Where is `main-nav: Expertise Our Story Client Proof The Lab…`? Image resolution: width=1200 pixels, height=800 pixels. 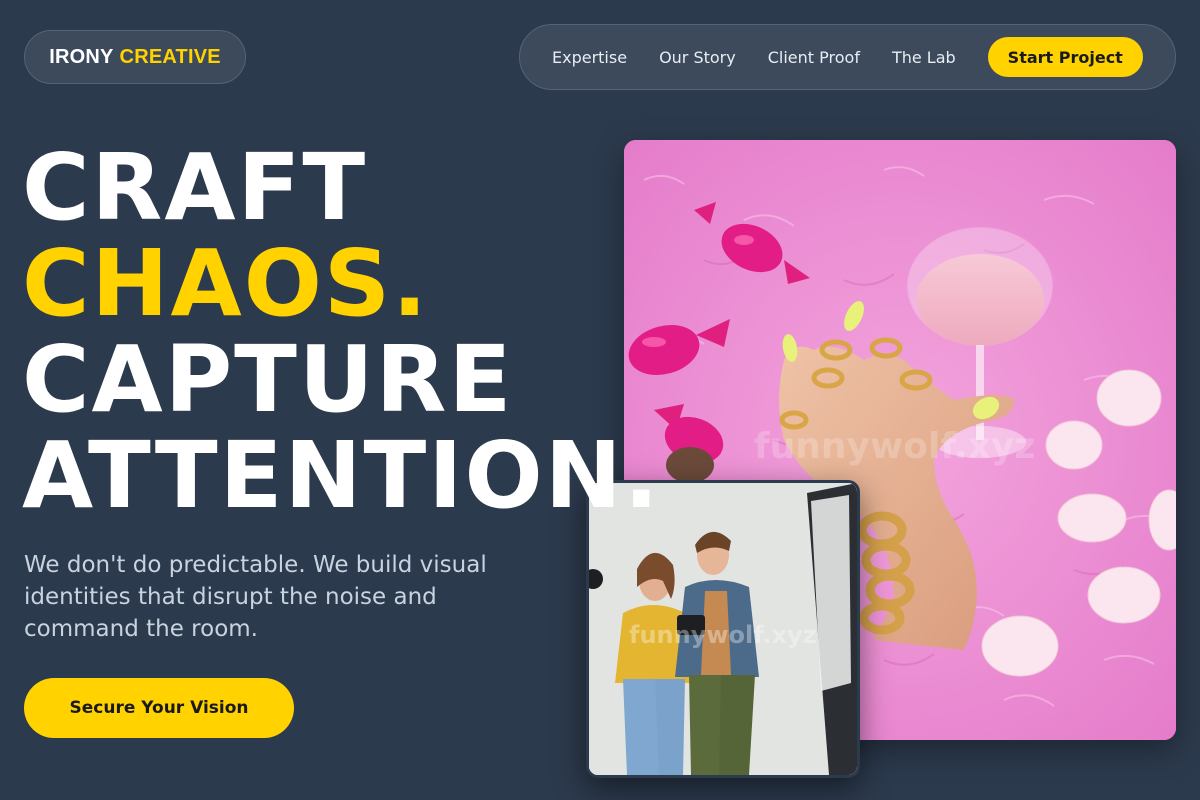 main-nav: Expertise Our Story Client Proof The Lab… is located at coordinates (847, 57).